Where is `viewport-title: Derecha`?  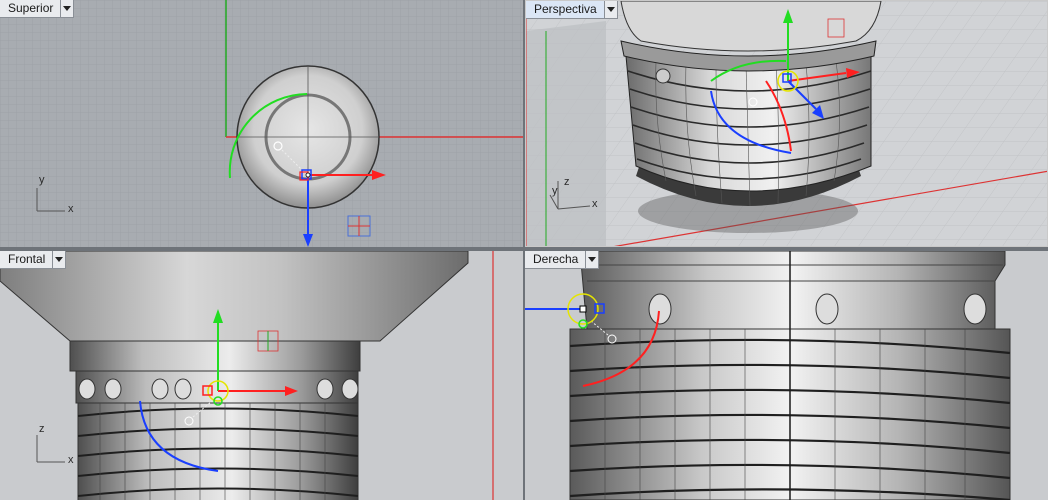
viewport-title: Derecha is located at coordinates (556, 260).